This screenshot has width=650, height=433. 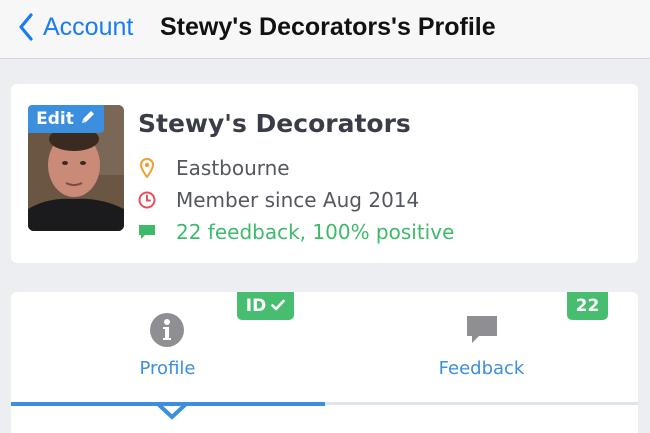 I want to click on back-button: Account, so click(x=75, y=27).